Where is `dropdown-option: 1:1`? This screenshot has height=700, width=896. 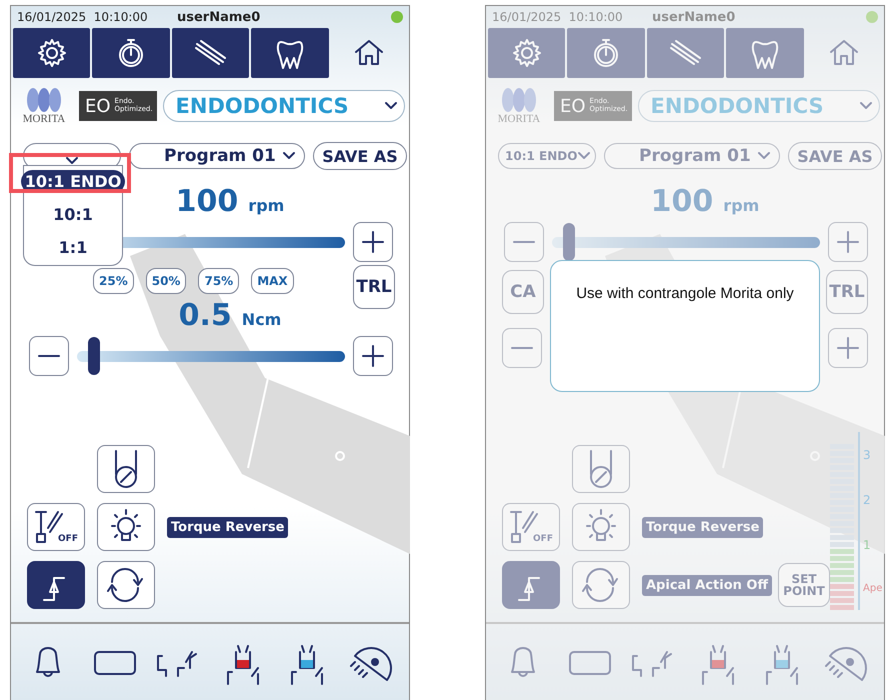
dropdown-option: 1:1 is located at coordinates (73, 247).